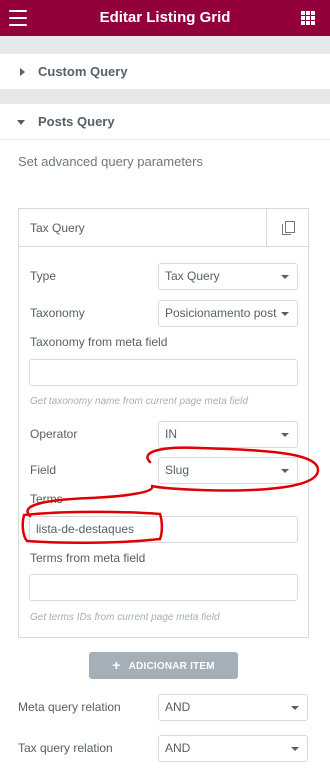  What do you see at coordinates (110, 161) in the screenshot?
I see `section-description: Set advanced query parameters` at bounding box center [110, 161].